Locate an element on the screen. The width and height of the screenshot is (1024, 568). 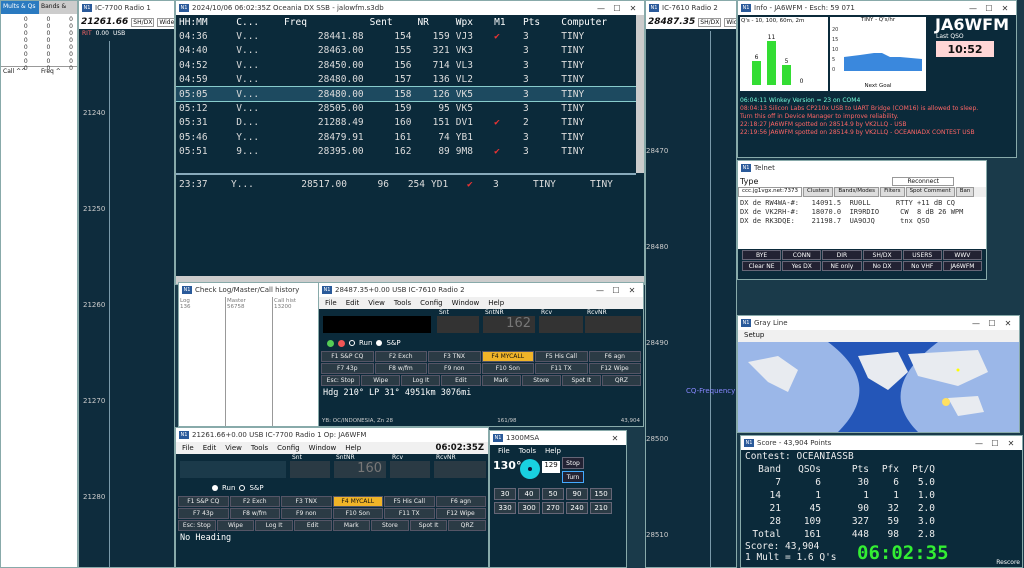
reconnect-button: Reconnect is located at coordinates (923, 181).